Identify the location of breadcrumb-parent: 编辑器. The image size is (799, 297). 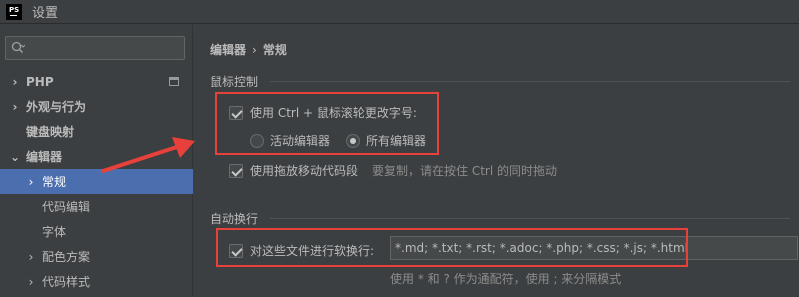
(228, 50).